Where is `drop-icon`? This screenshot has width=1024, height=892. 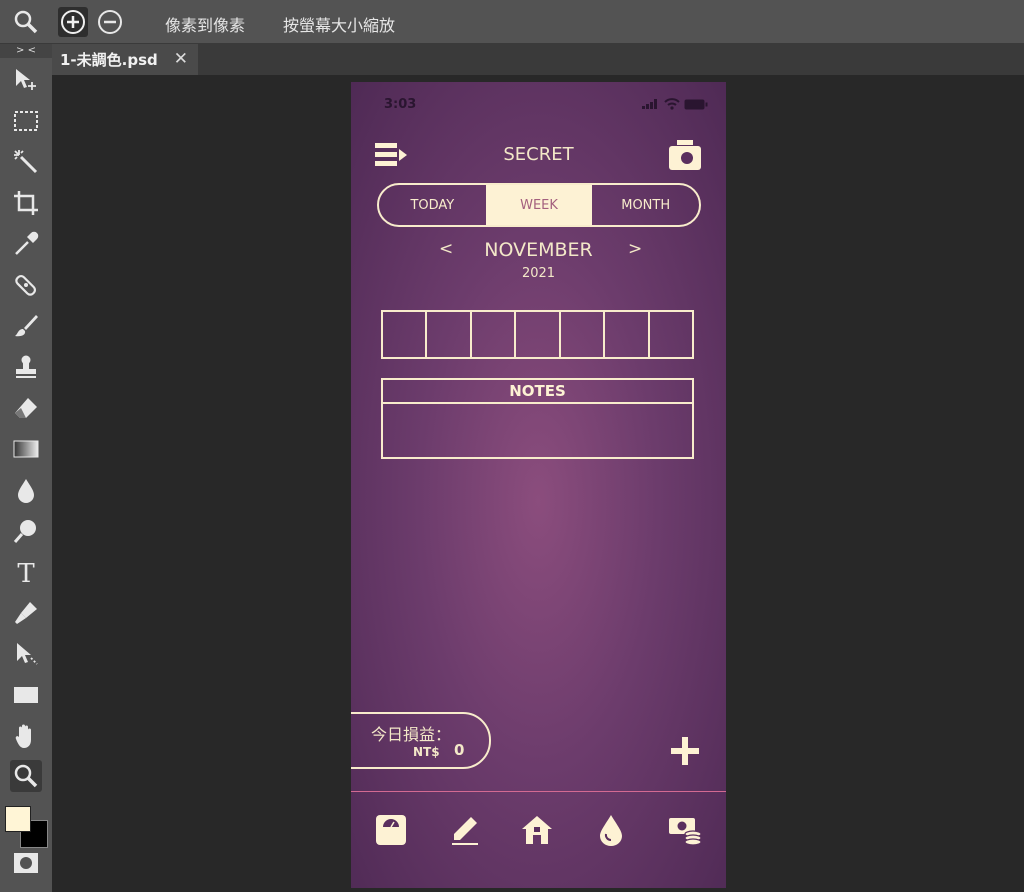 drop-icon is located at coordinates (611, 830).